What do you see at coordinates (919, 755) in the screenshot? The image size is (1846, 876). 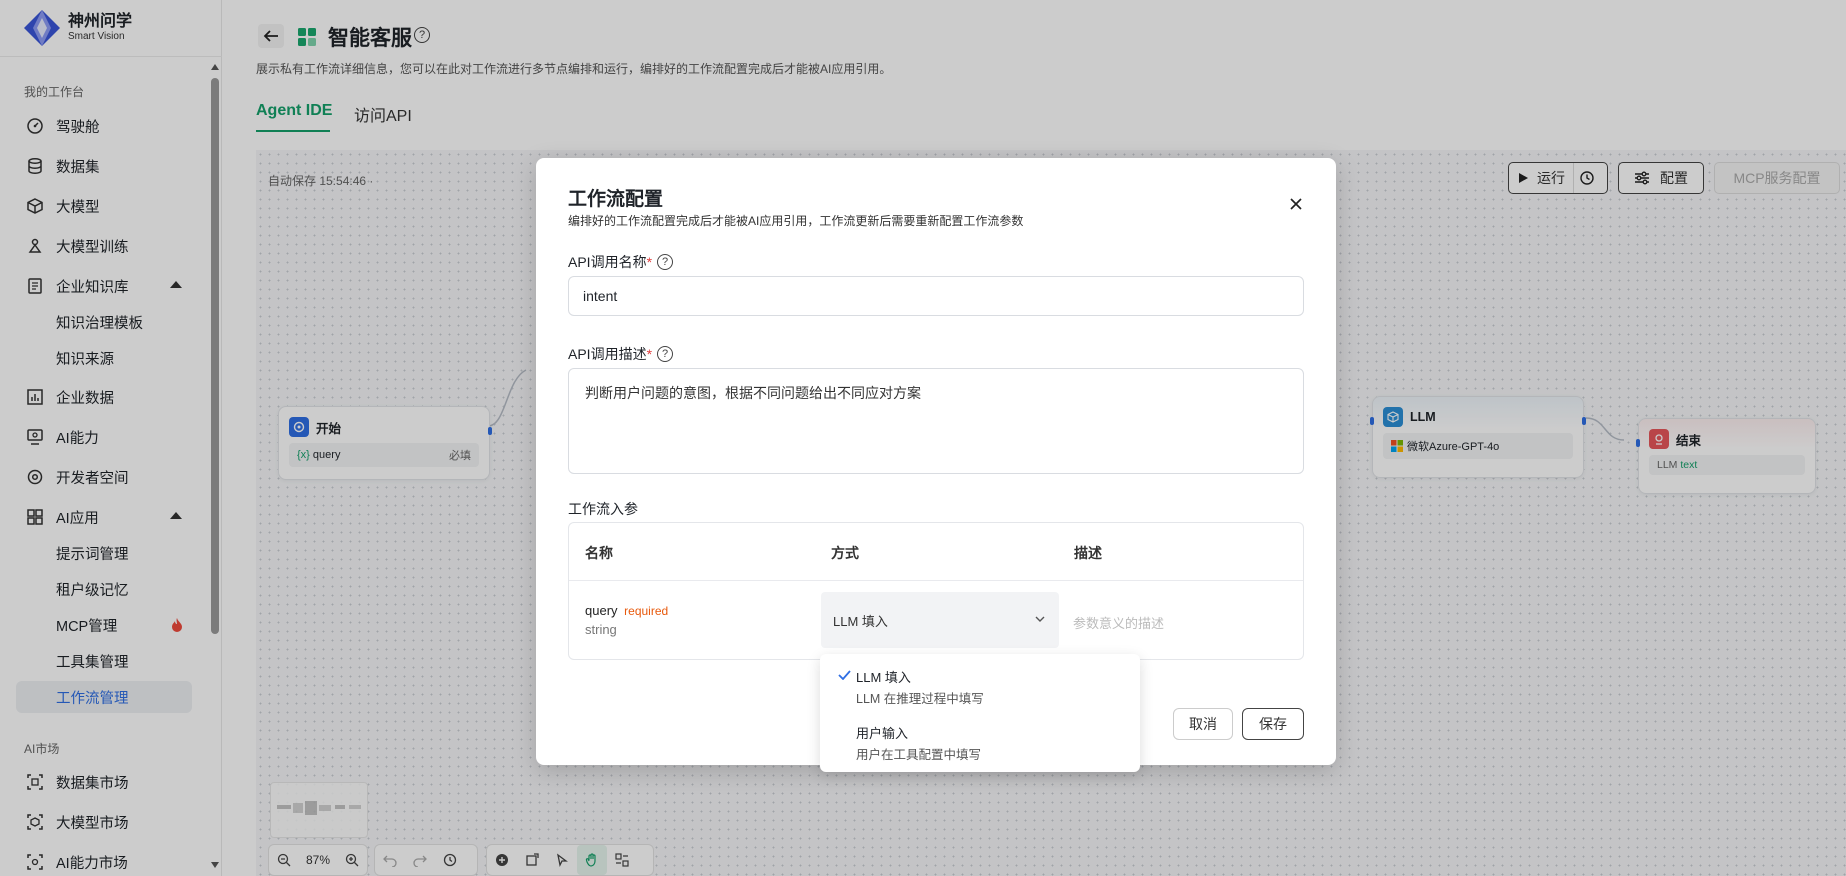 I see `option-desc: 用户在工具配置中填写` at bounding box center [919, 755].